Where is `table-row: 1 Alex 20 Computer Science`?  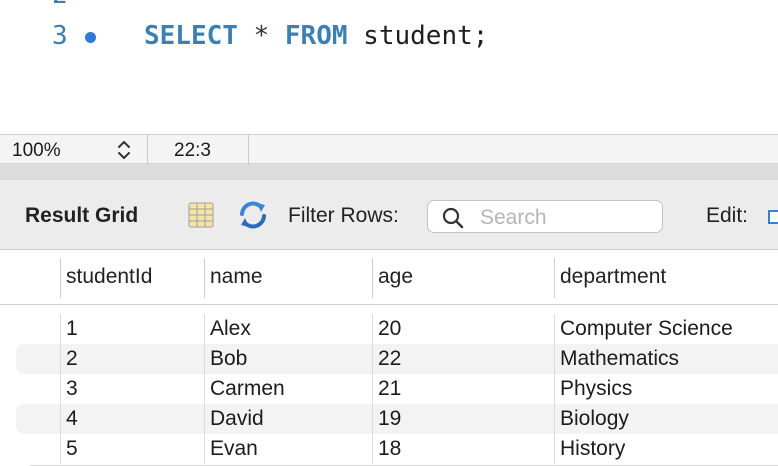 table-row: 1 Alex 20 Computer Science is located at coordinates (389, 329).